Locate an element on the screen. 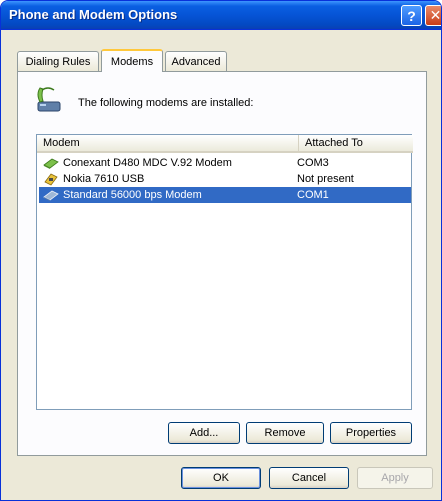 The height and width of the screenshot is (501, 442). table-row: Nokia 7610 USB Not present is located at coordinates (225, 179).